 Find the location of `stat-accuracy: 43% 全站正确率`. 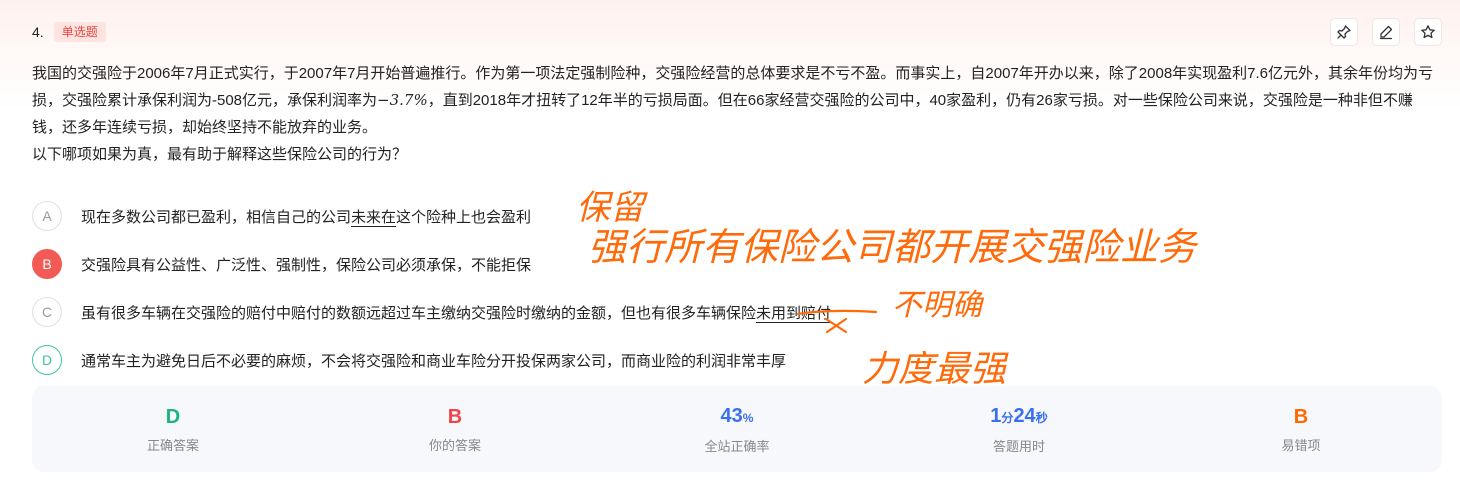

stat-accuracy: 43% 全站正确率 is located at coordinates (737, 429).